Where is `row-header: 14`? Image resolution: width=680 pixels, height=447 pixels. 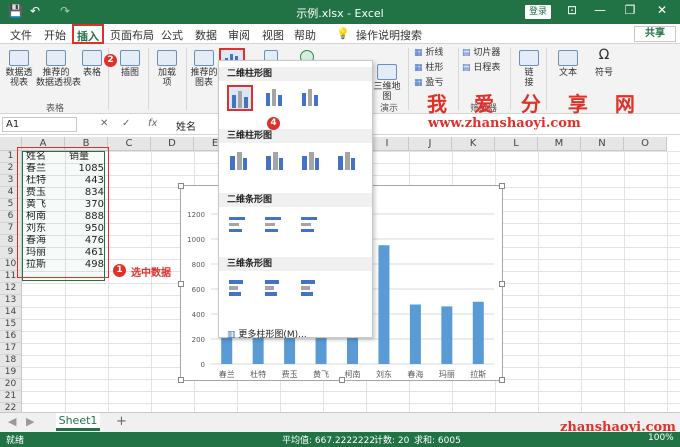
row-header: 14 is located at coordinates (11, 313).